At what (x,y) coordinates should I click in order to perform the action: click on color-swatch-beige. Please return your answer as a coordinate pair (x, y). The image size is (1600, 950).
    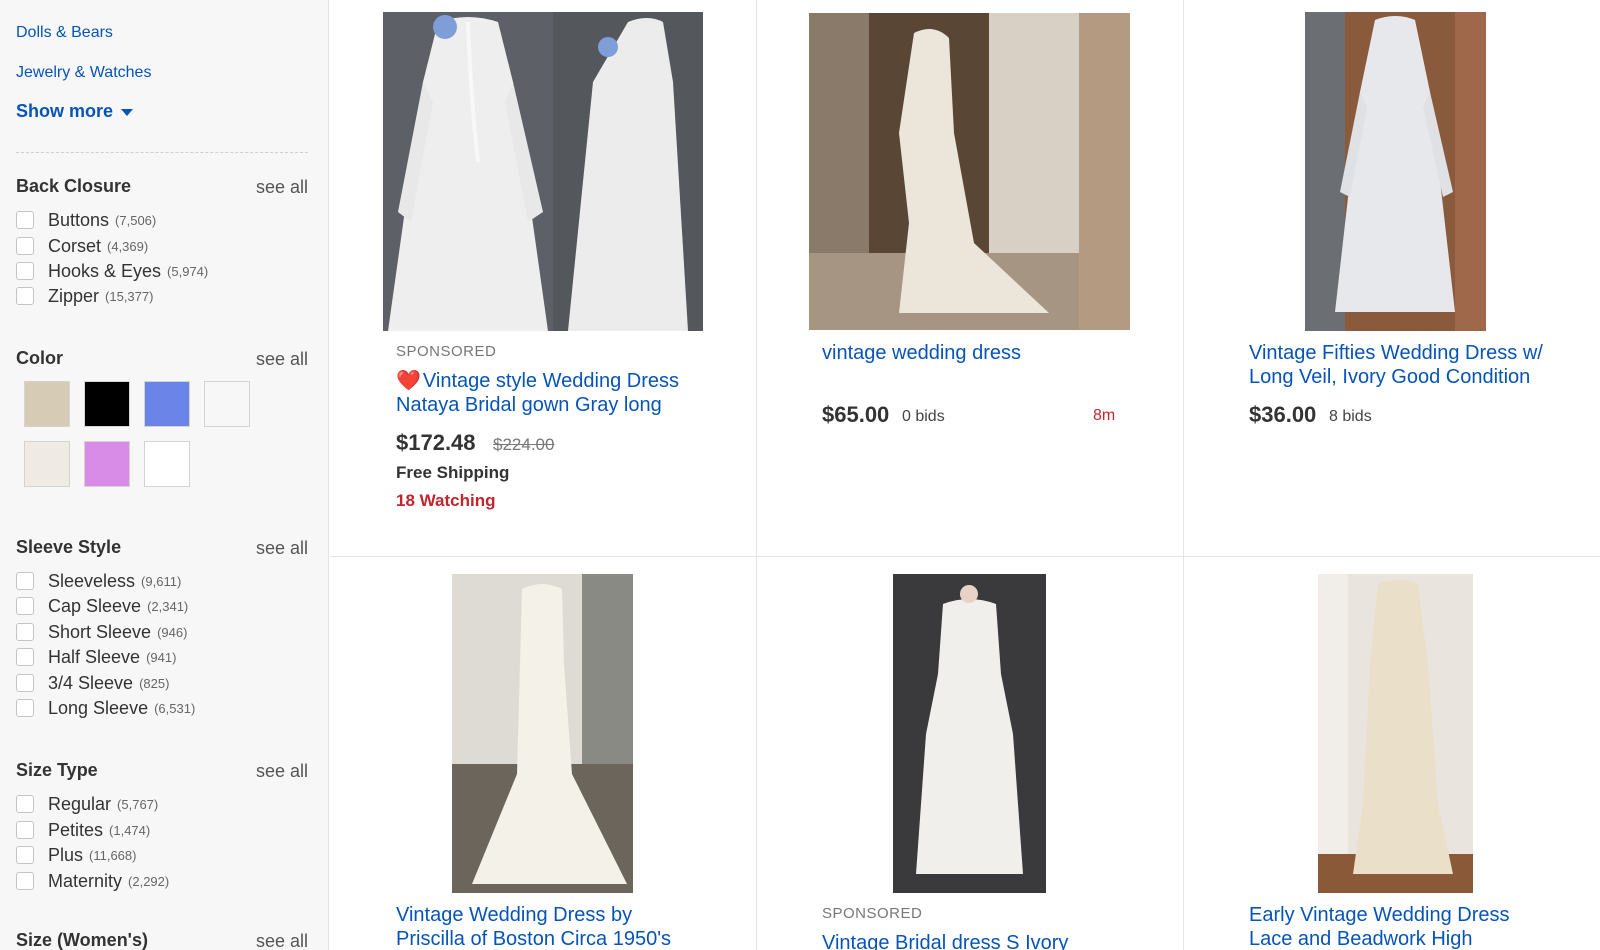
    Looking at the image, I should click on (47, 404).